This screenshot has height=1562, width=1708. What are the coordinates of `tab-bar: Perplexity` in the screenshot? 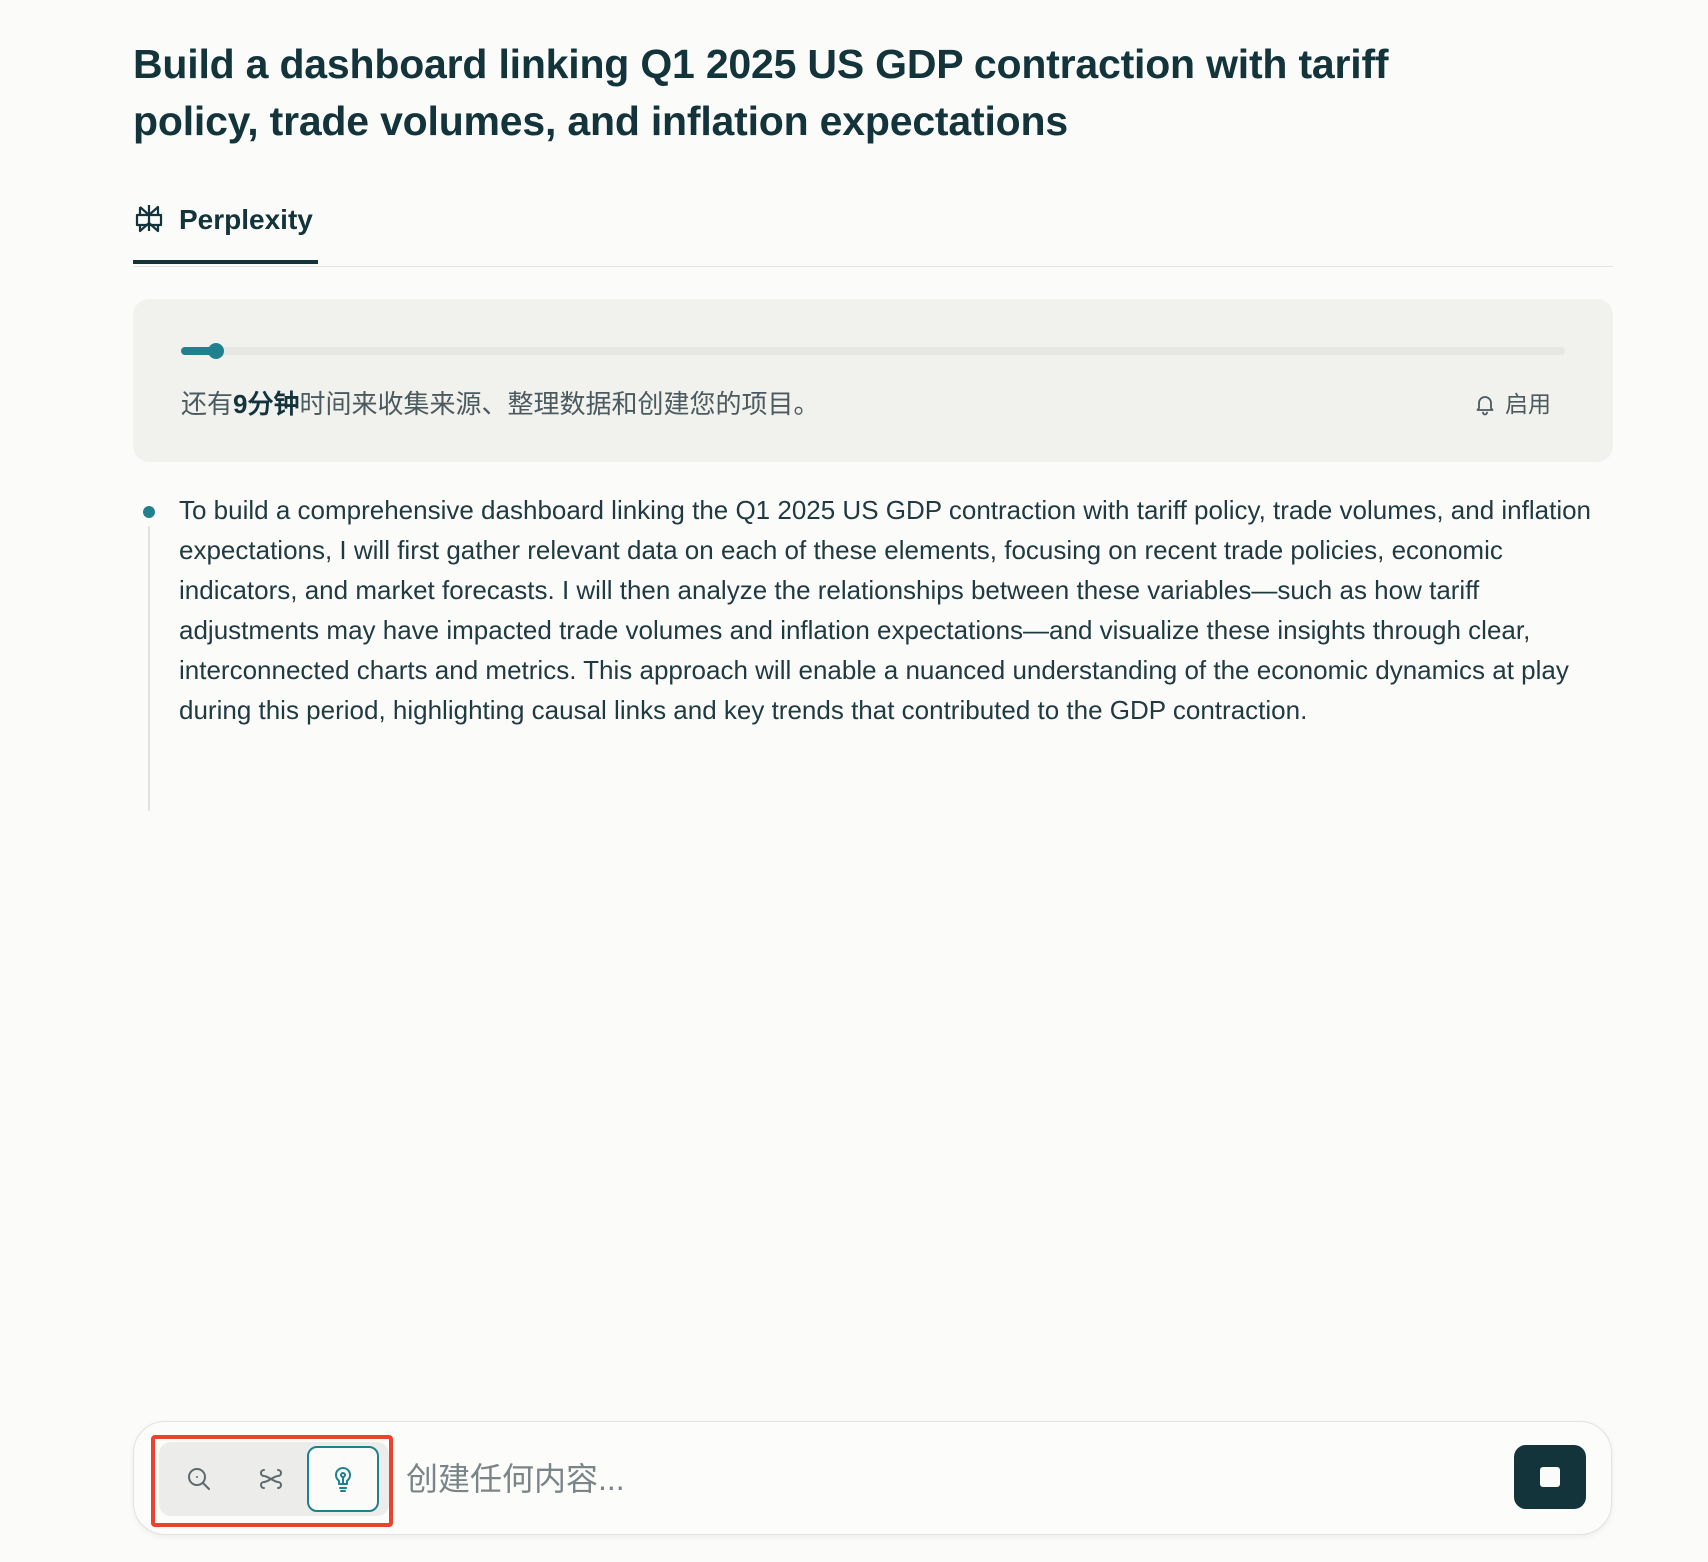 It's located at (873, 231).